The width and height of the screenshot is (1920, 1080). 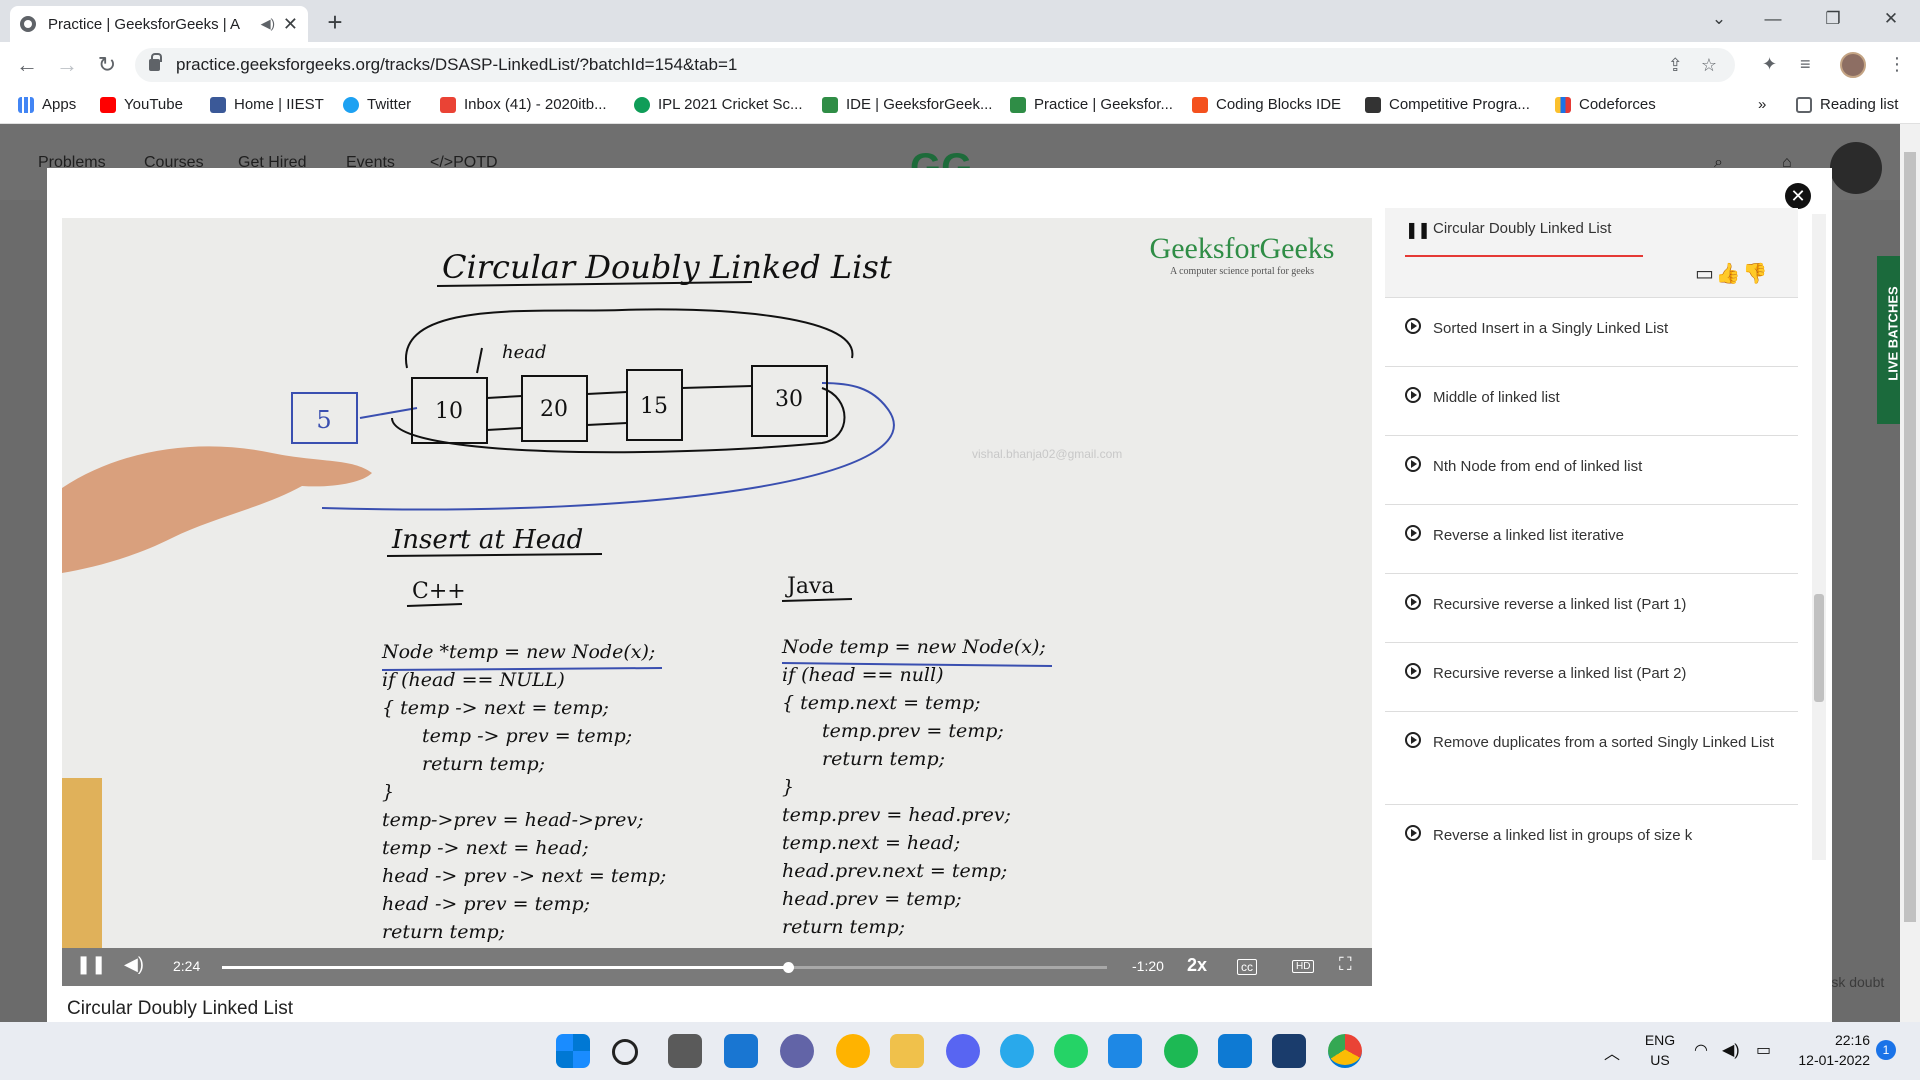 What do you see at coordinates (1560, 673) in the screenshot?
I see `playlist-item-label: Recursive reverse a linked list (Part 2)` at bounding box center [1560, 673].